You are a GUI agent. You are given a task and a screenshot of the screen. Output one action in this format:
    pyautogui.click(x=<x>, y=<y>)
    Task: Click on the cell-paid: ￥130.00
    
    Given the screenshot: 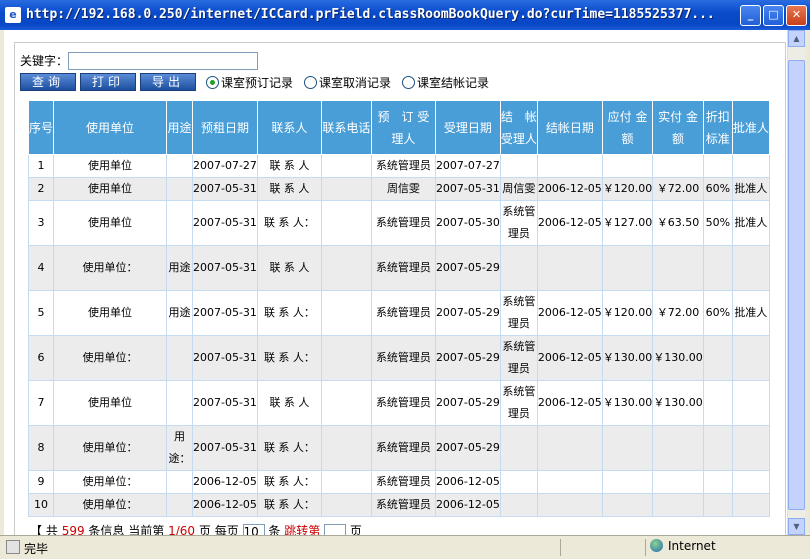 What is the action you would take?
    pyautogui.click(x=678, y=358)
    